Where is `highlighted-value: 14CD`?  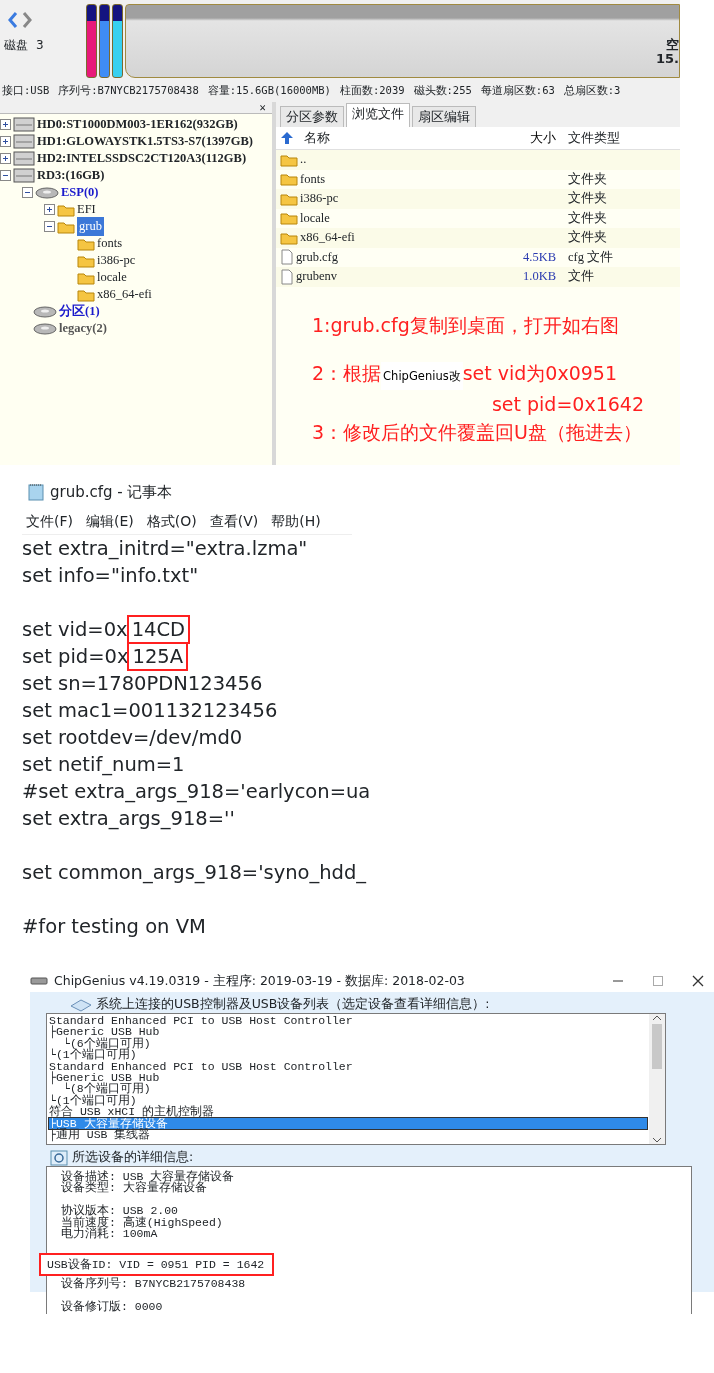 highlighted-value: 14CD is located at coordinates (158, 629).